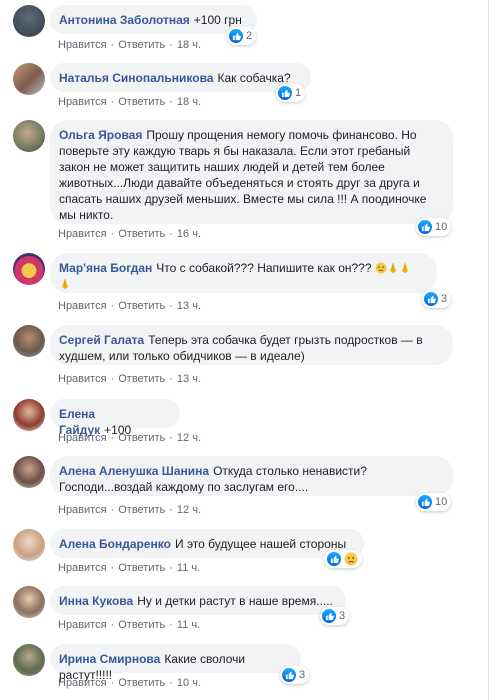  What do you see at coordinates (134, 471) in the screenshot?
I see `comment-author: Алена Аленушка Шанина` at bounding box center [134, 471].